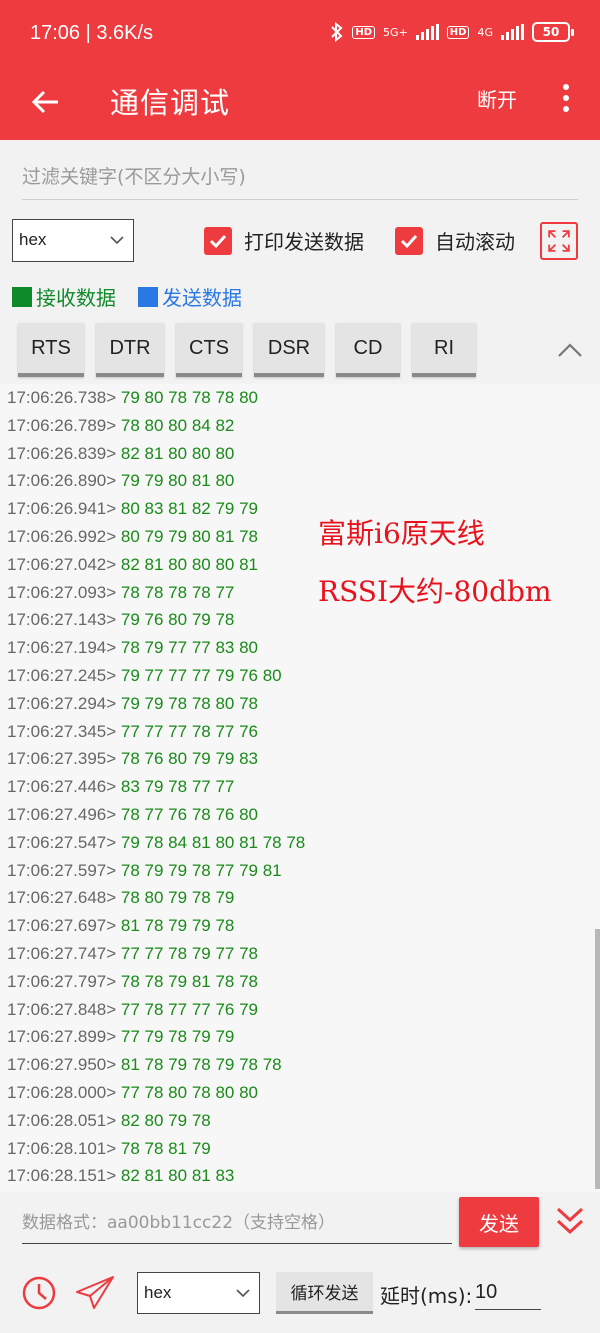 The width and height of the screenshot is (600, 1333). What do you see at coordinates (64, 1176) in the screenshot?
I see `log-timestamp: 17:06:28.151>` at bounding box center [64, 1176].